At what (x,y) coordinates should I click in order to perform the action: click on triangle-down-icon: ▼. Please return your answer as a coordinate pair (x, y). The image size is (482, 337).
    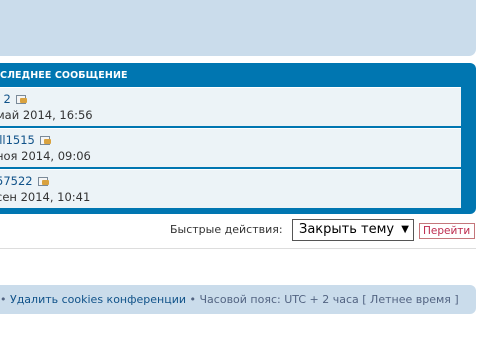
    Looking at the image, I should click on (405, 229).